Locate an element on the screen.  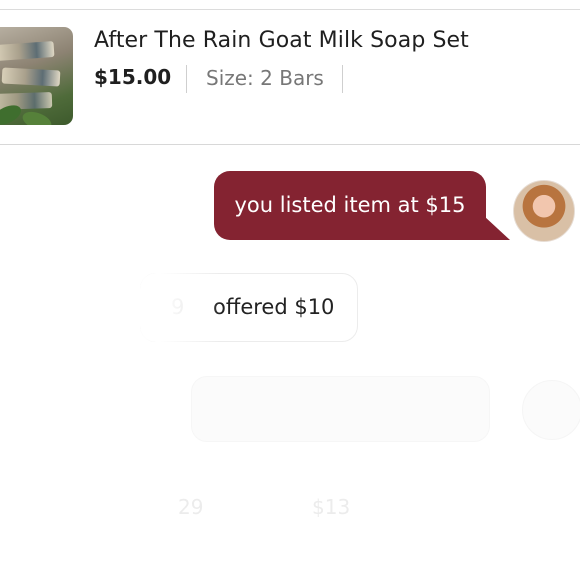
listing-thumbnail is located at coordinates (36, 76).